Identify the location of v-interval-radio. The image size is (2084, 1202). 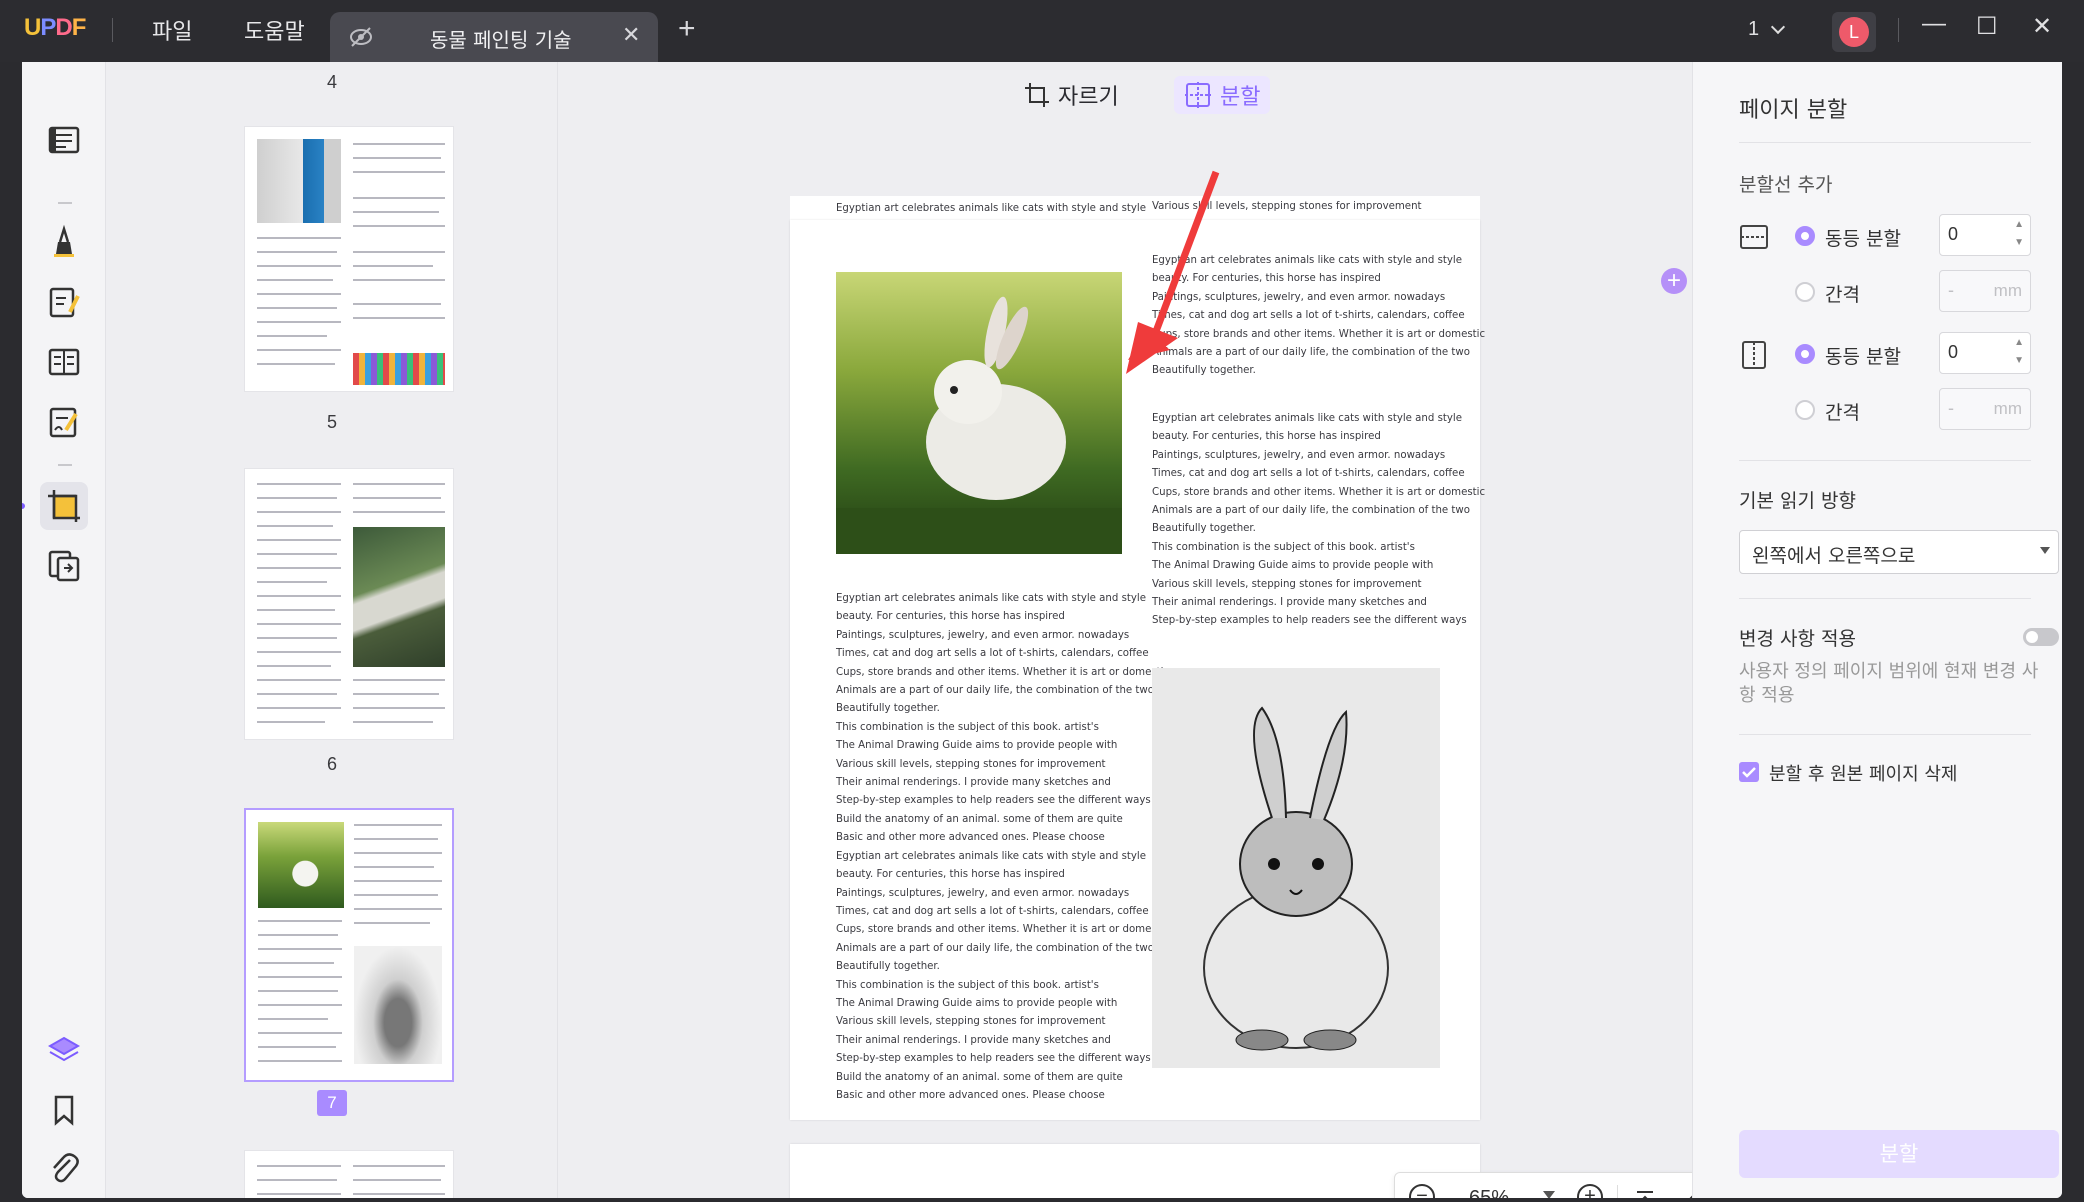
(1805, 410).